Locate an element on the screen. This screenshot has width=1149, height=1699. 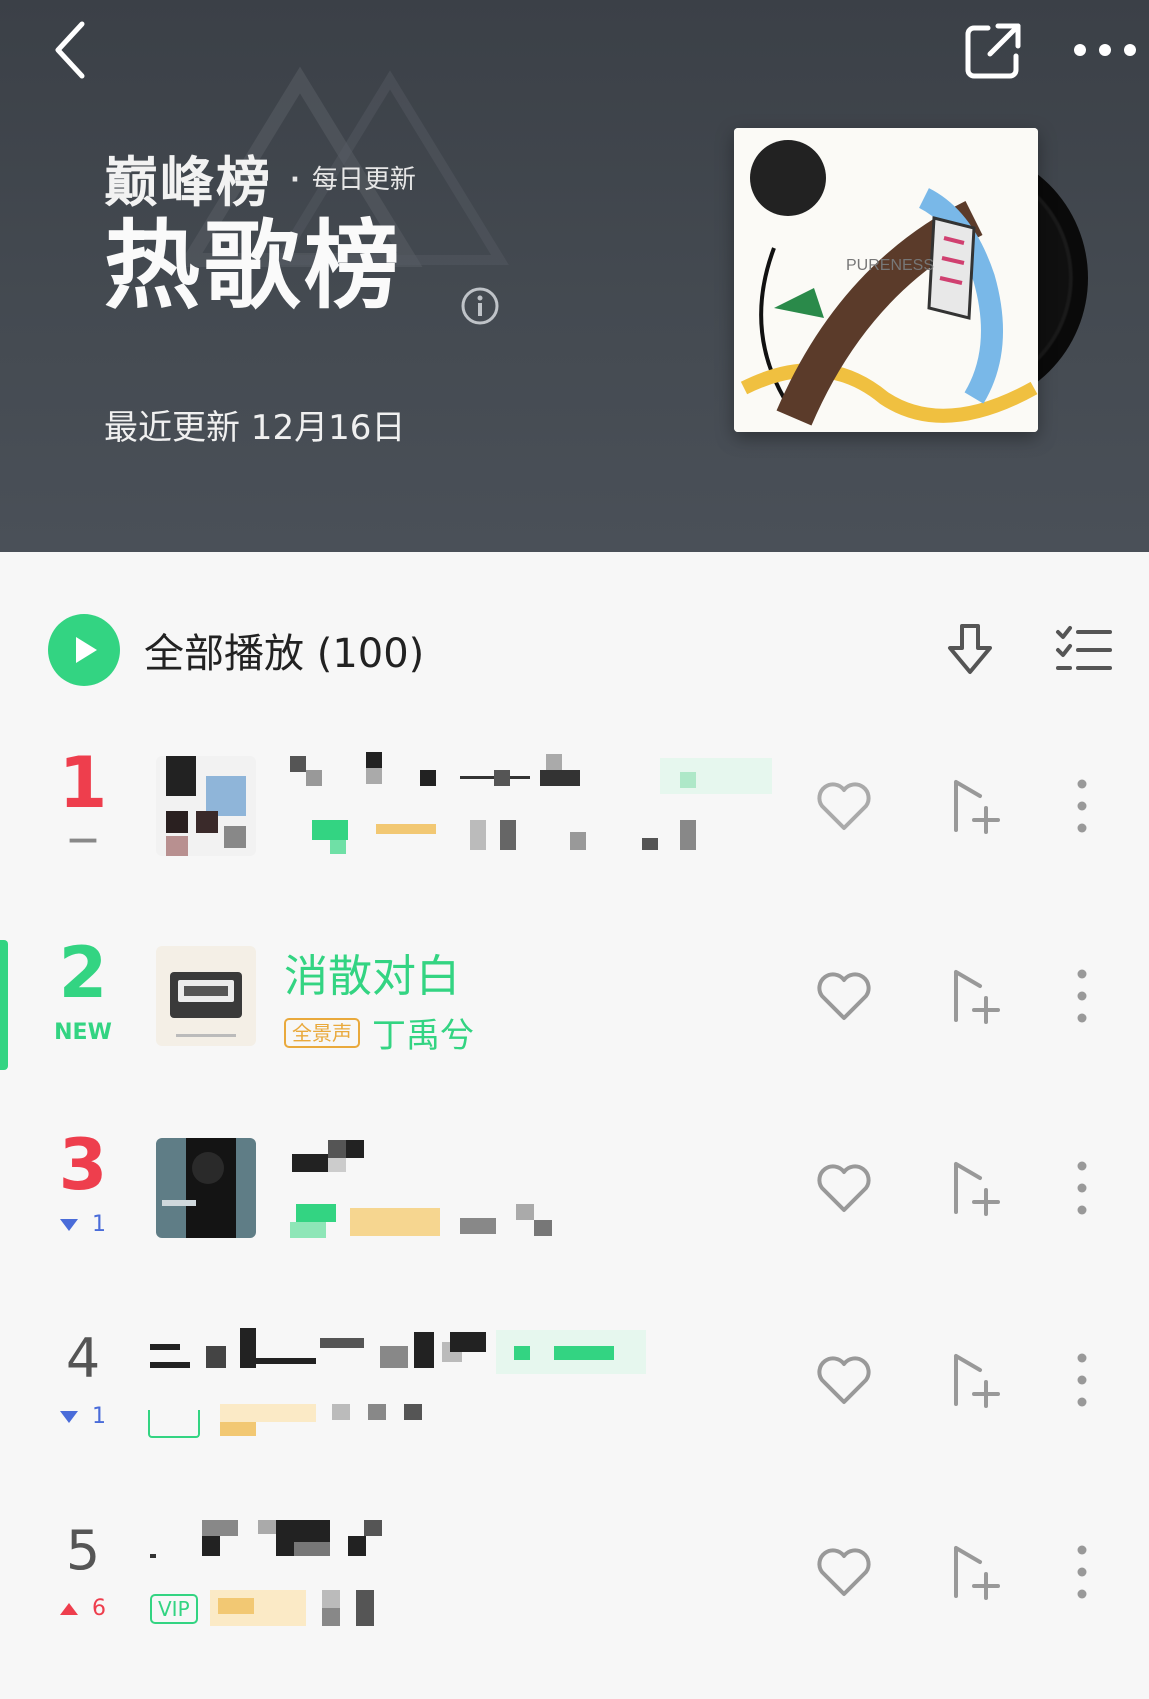
cover-illustration: PURENESS is located at coordinates (886, 280).